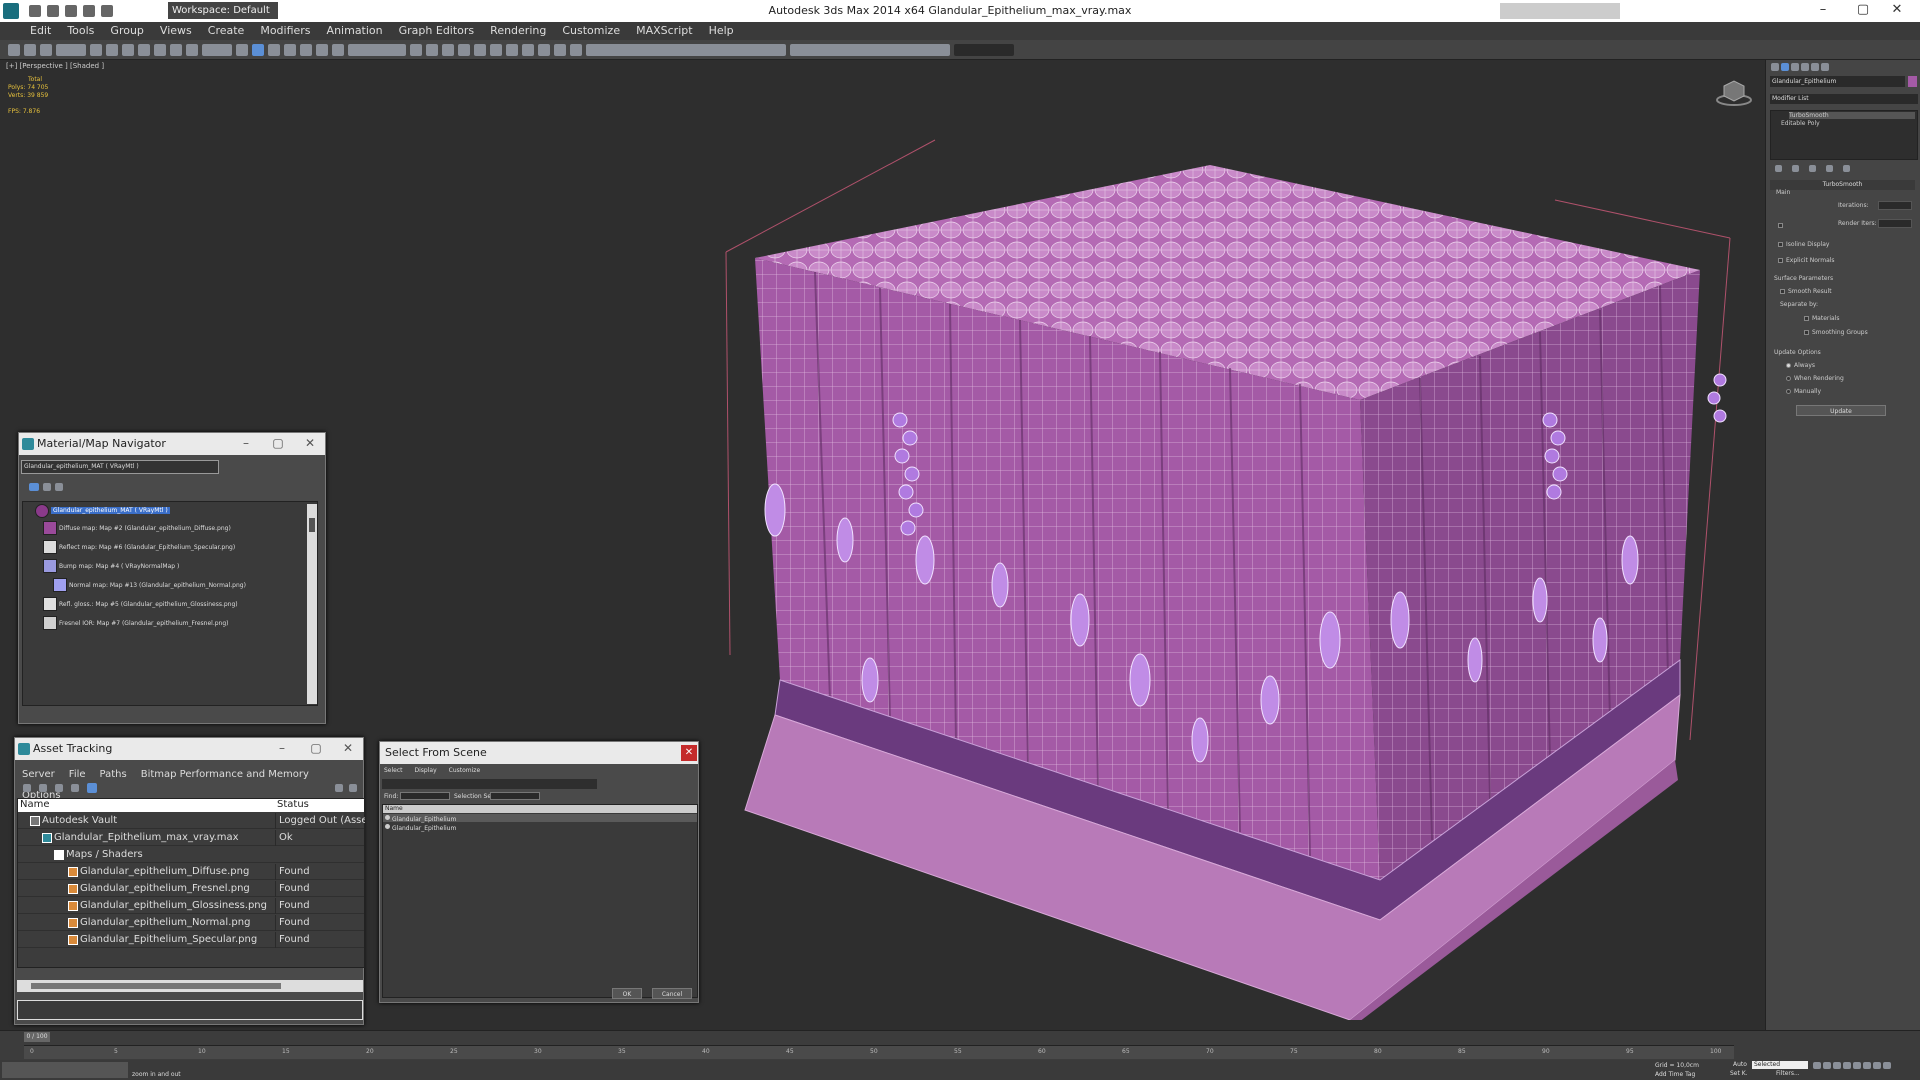 The image size is (1920, 1080). What do you see at coordinates (1734, 92) in the screenshot?
I see `viewcube-icon` at bounding box center [1734, 92].